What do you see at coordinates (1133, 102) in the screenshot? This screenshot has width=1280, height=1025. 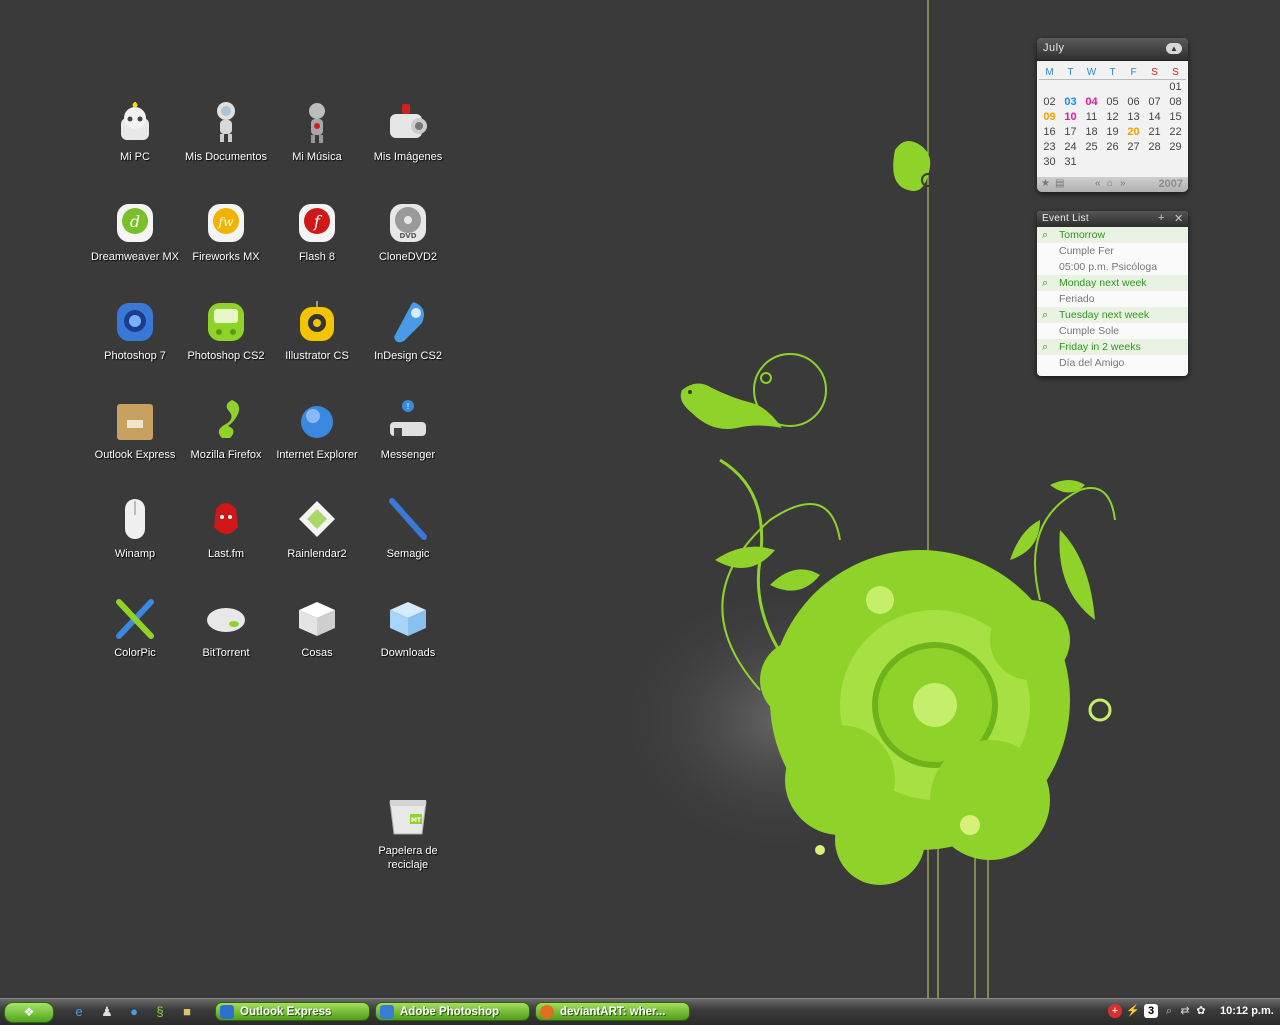 I see `day-cell: 06` at bounding box center [1133, 102].